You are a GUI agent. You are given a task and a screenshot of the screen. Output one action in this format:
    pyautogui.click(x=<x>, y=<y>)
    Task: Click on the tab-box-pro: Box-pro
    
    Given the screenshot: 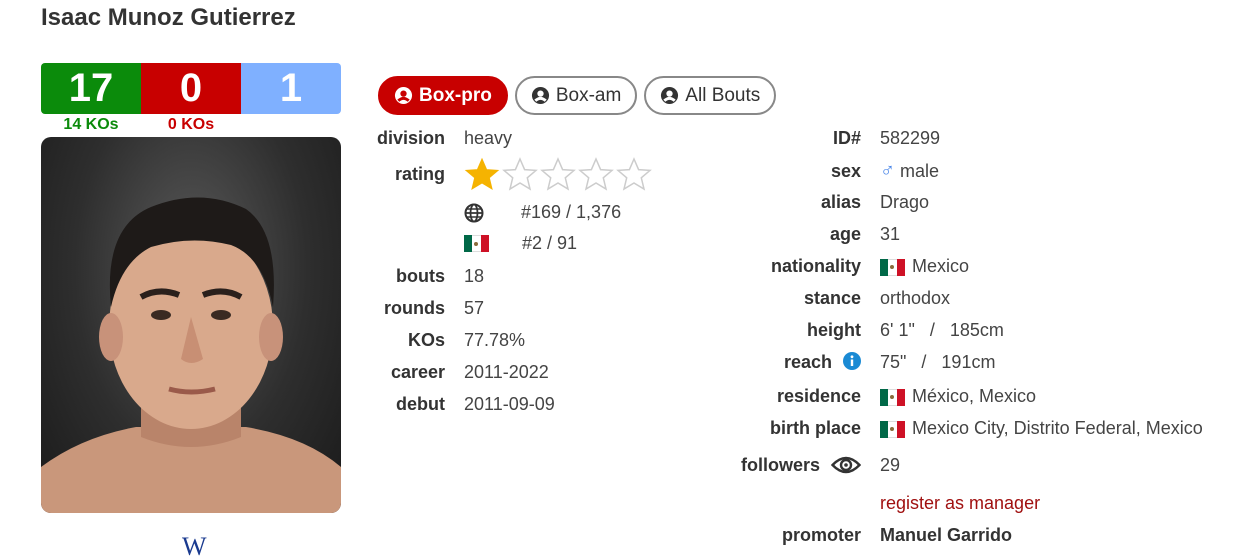 What is the action you would take?
    pyautogui.click(x=443, y=95)
    